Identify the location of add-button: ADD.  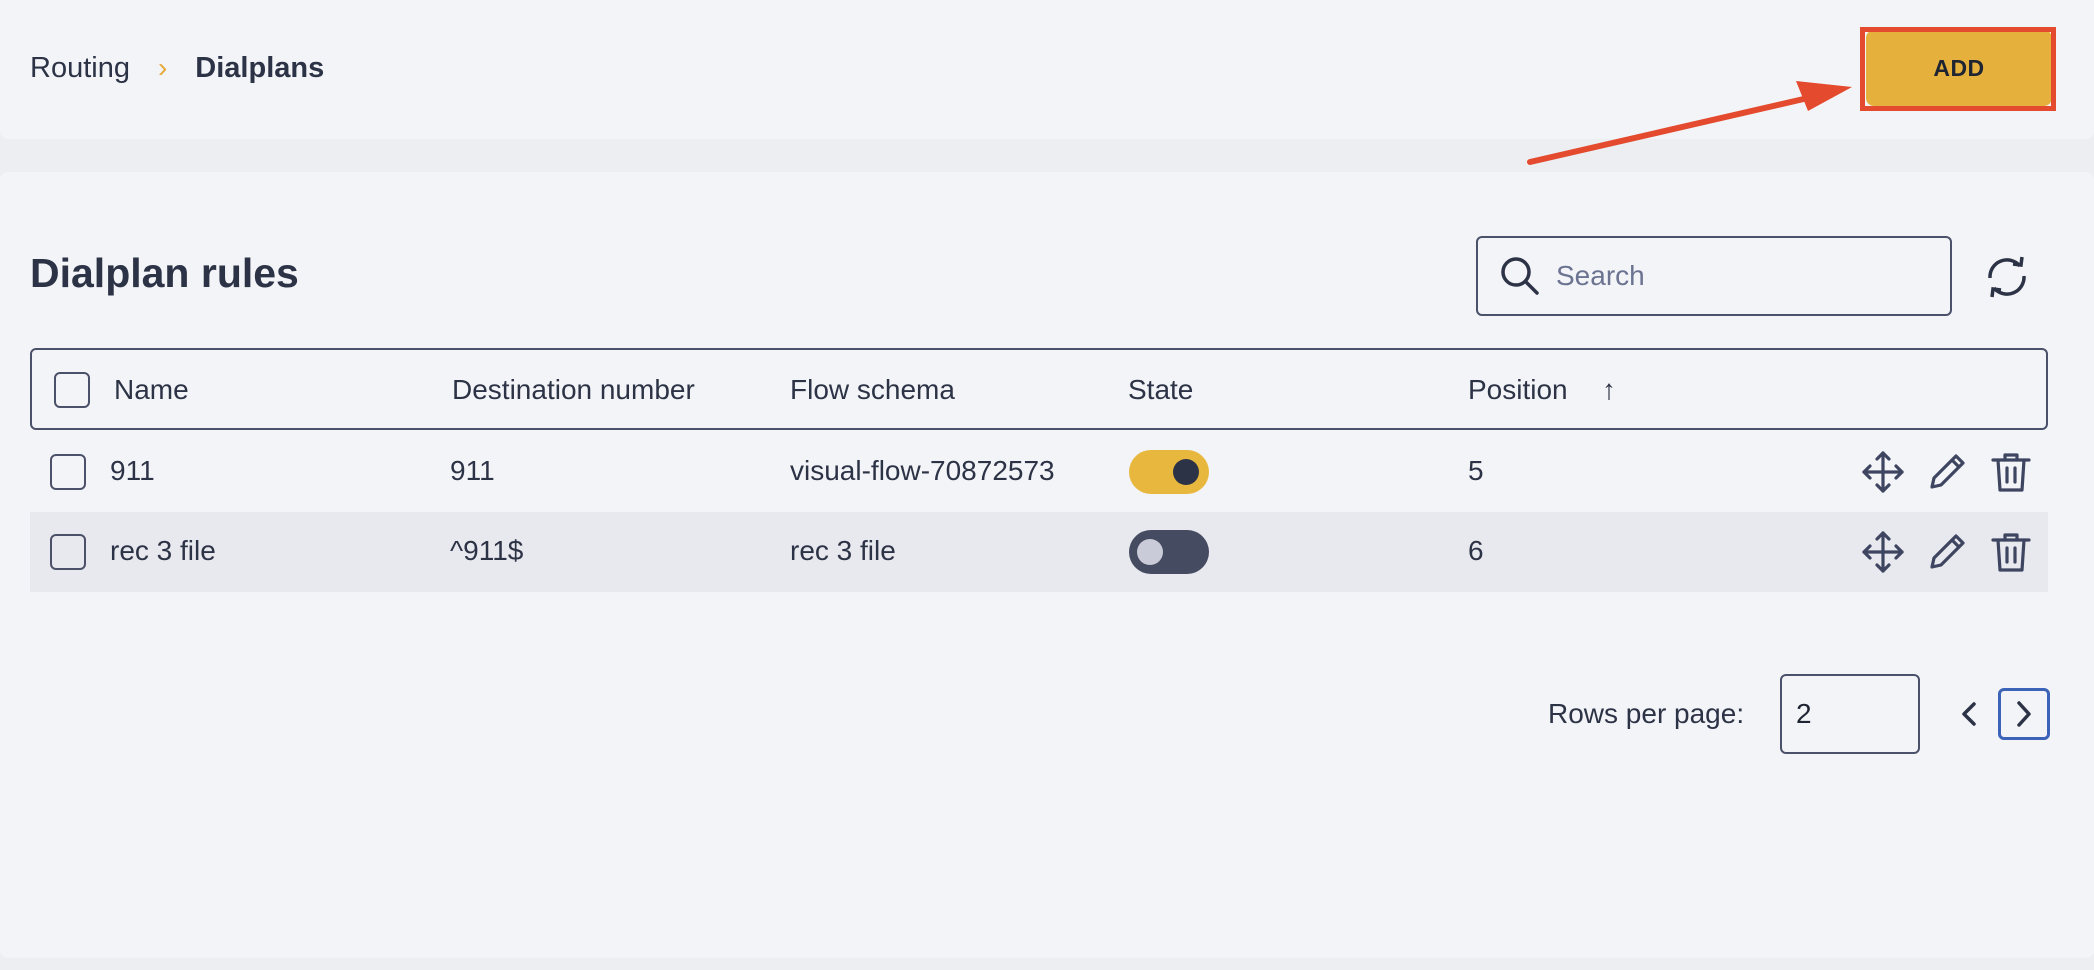
(1959, 68).